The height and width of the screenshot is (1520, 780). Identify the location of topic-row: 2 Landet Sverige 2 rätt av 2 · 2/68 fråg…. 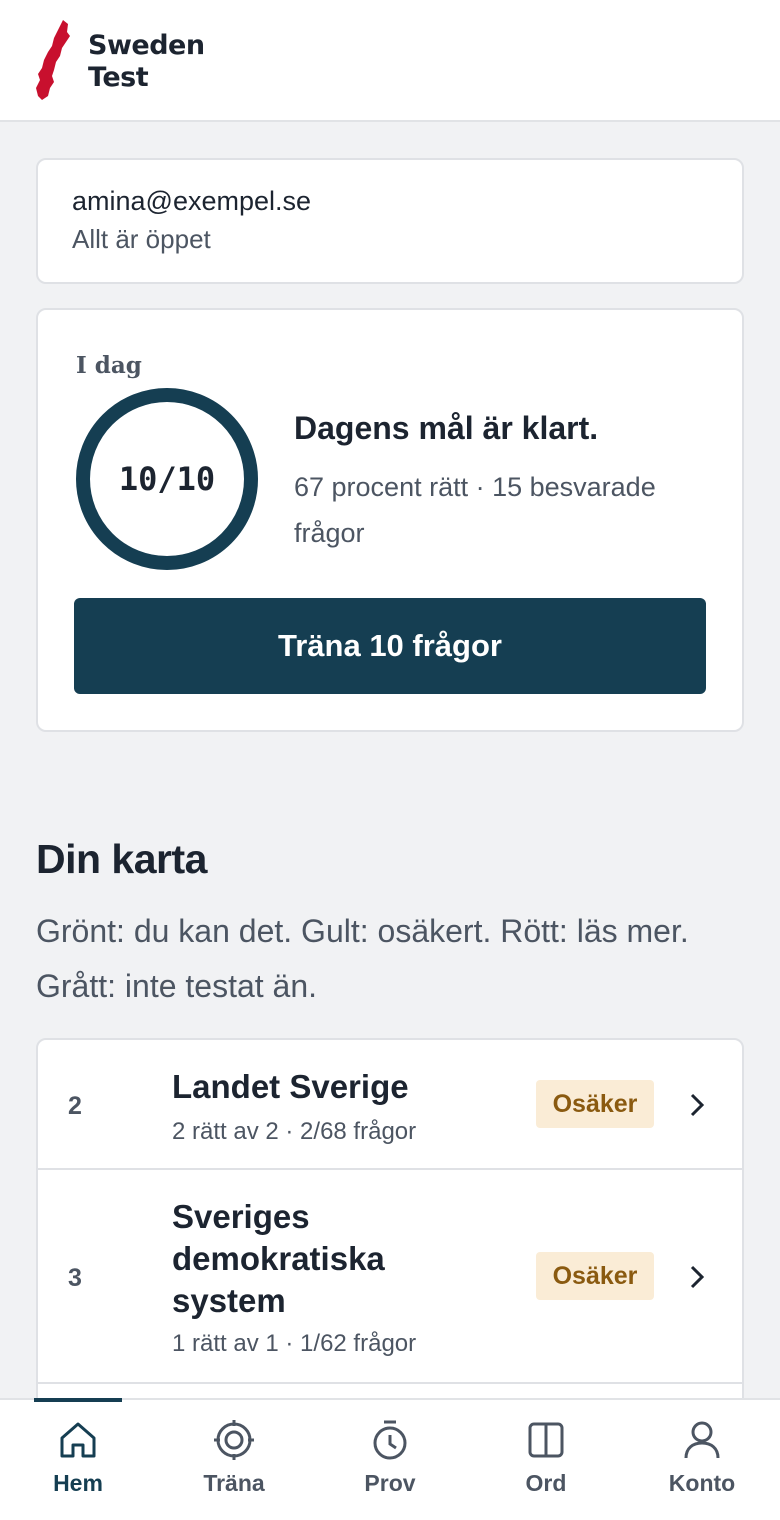
(390, 1105).